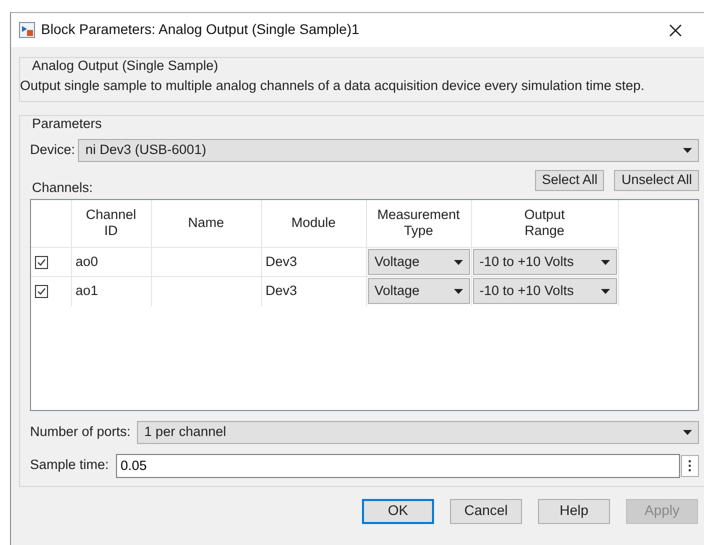 The image size is (704, 545). What do you see at coordinates (656, 180) in the screenshot?
I see `table-button: Unselect All` at bounding box center [656, 180].